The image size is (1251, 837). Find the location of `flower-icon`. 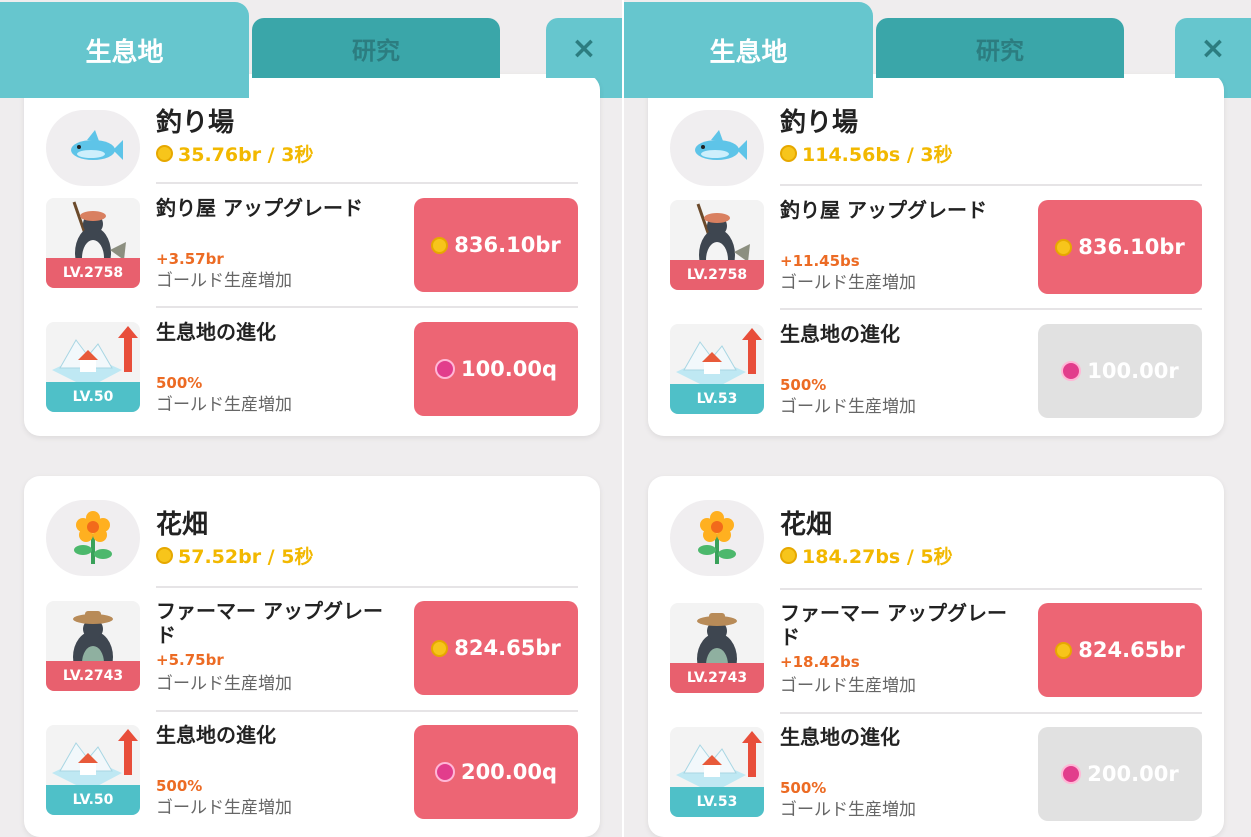

flower-icon is located at coordinates (717, 538).